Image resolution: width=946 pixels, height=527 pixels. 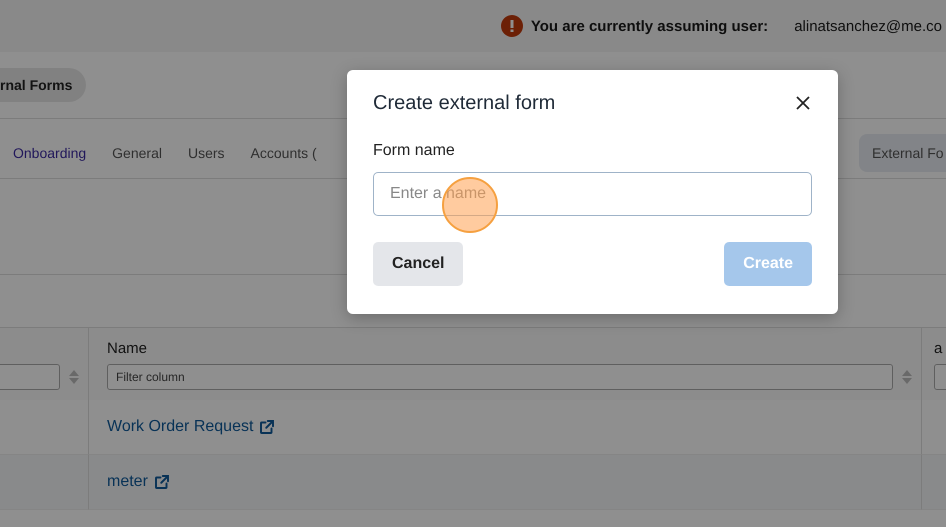 What do you see at coordinates (649, 26) in the screenshot?
I see `banner-message: You are currently assuming user:` at bounding box center [649, 26].